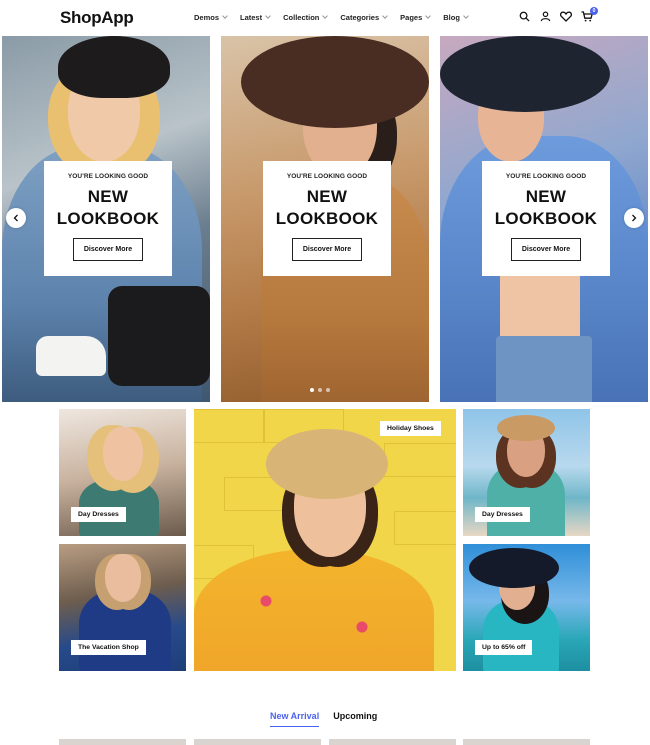 Image resolution: width=650 pixels, height=745 pixels. I want to click on nav-item-blog: Blog, so click(456, 17).